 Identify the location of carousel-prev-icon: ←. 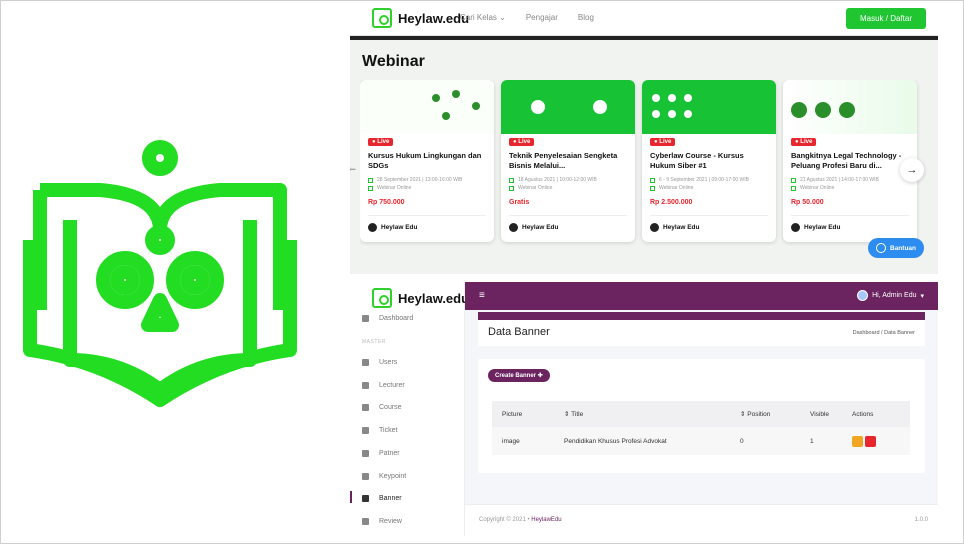
(354, 167).